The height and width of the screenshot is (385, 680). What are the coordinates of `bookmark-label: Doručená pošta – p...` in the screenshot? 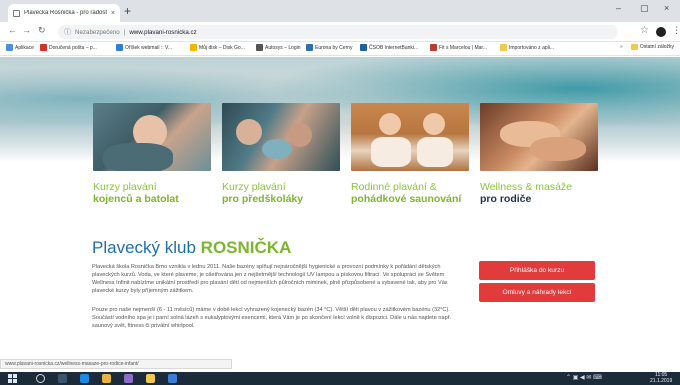 It's located at (73, 47).